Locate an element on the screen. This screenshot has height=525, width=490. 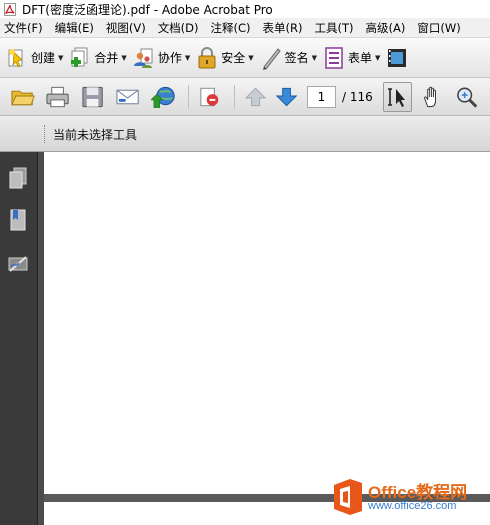
properties-bar: 当前未选择工具 is located at coordinates (245, 134).